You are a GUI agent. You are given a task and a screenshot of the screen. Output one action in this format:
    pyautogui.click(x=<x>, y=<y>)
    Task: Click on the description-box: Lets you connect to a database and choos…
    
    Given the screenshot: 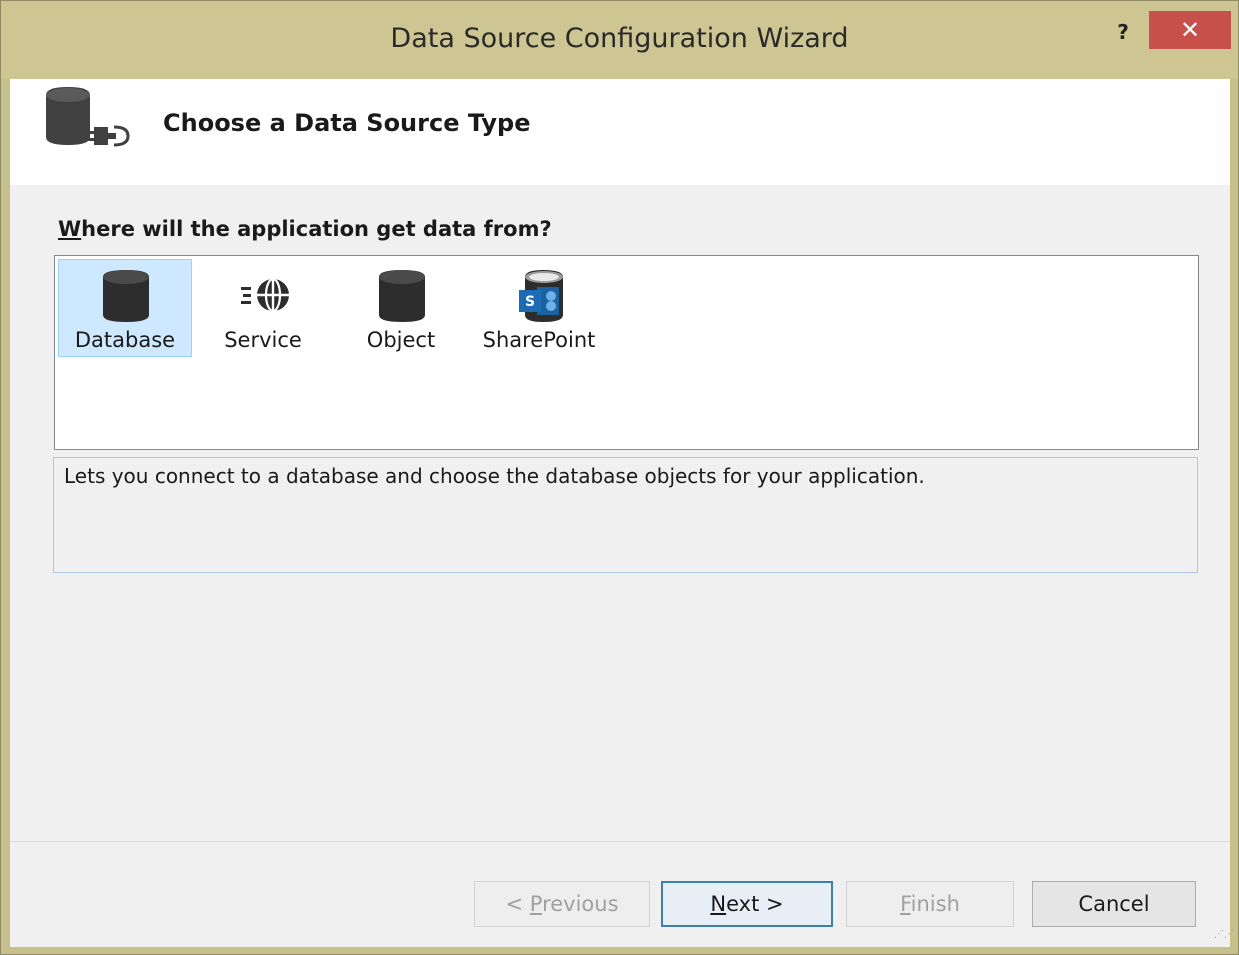 What is the action you would take?
    pyautogui.click(x=625, y=515)
    